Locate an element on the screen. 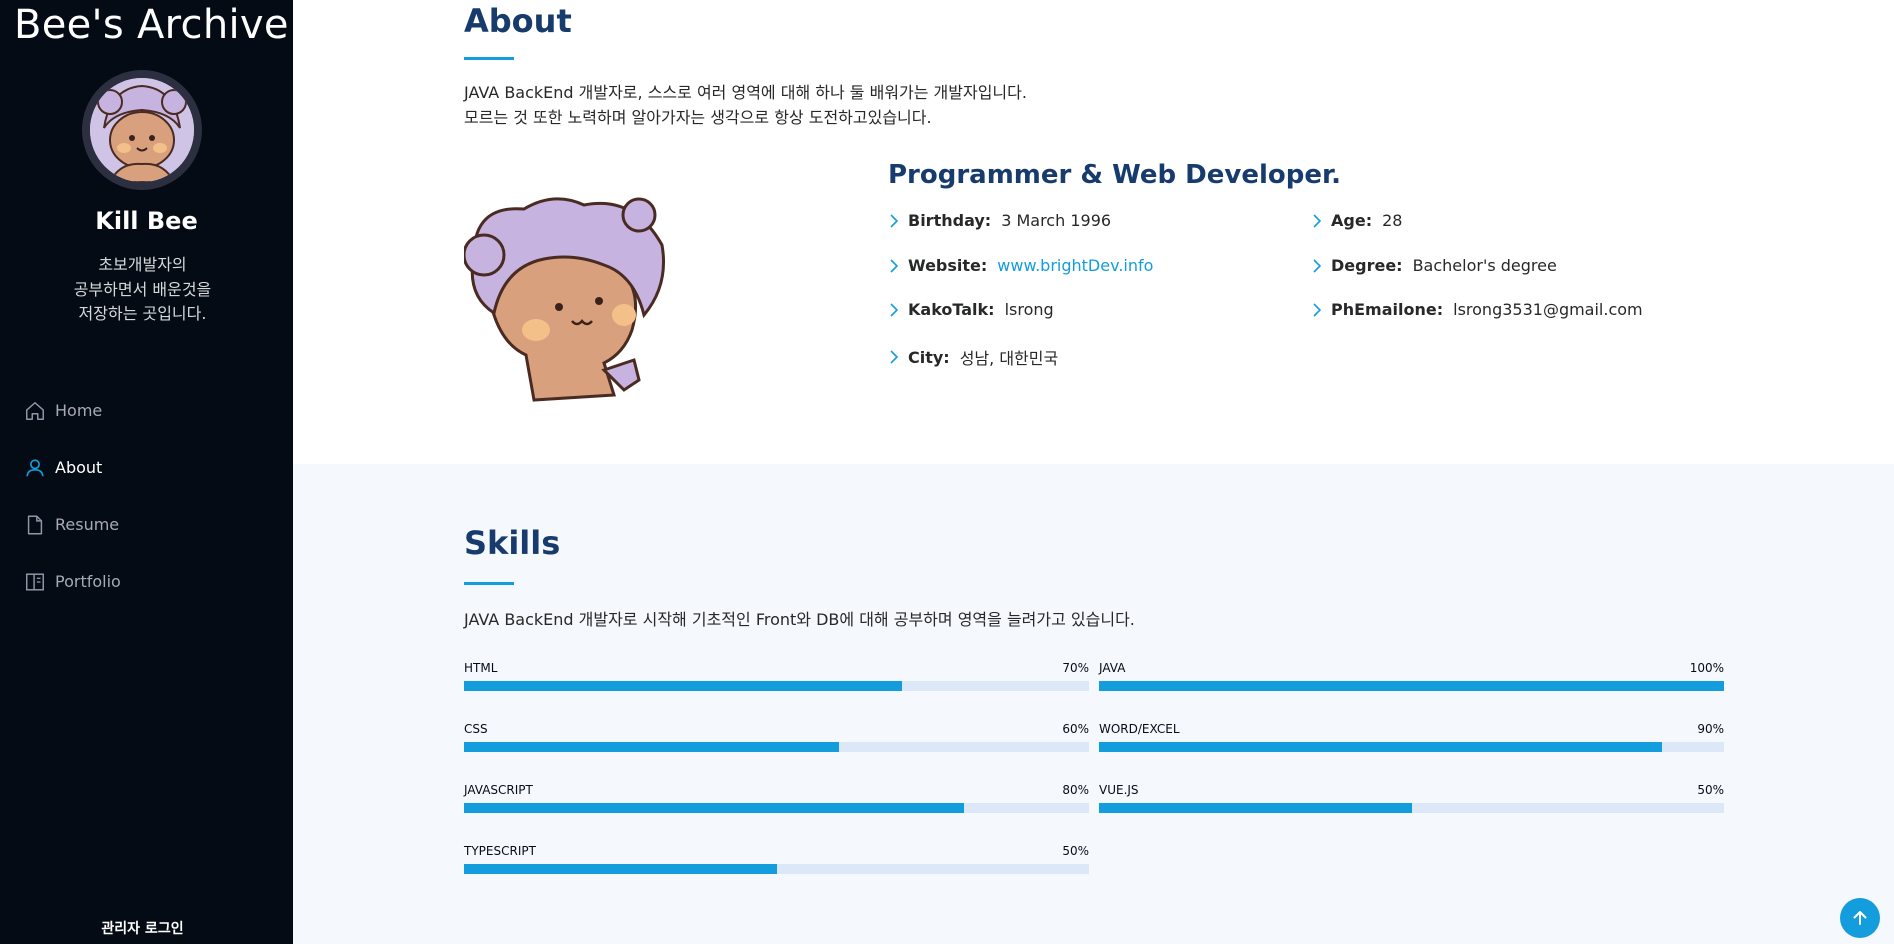  info-website: Website: www.brightDev.info is located at coordinates (1020, 265).